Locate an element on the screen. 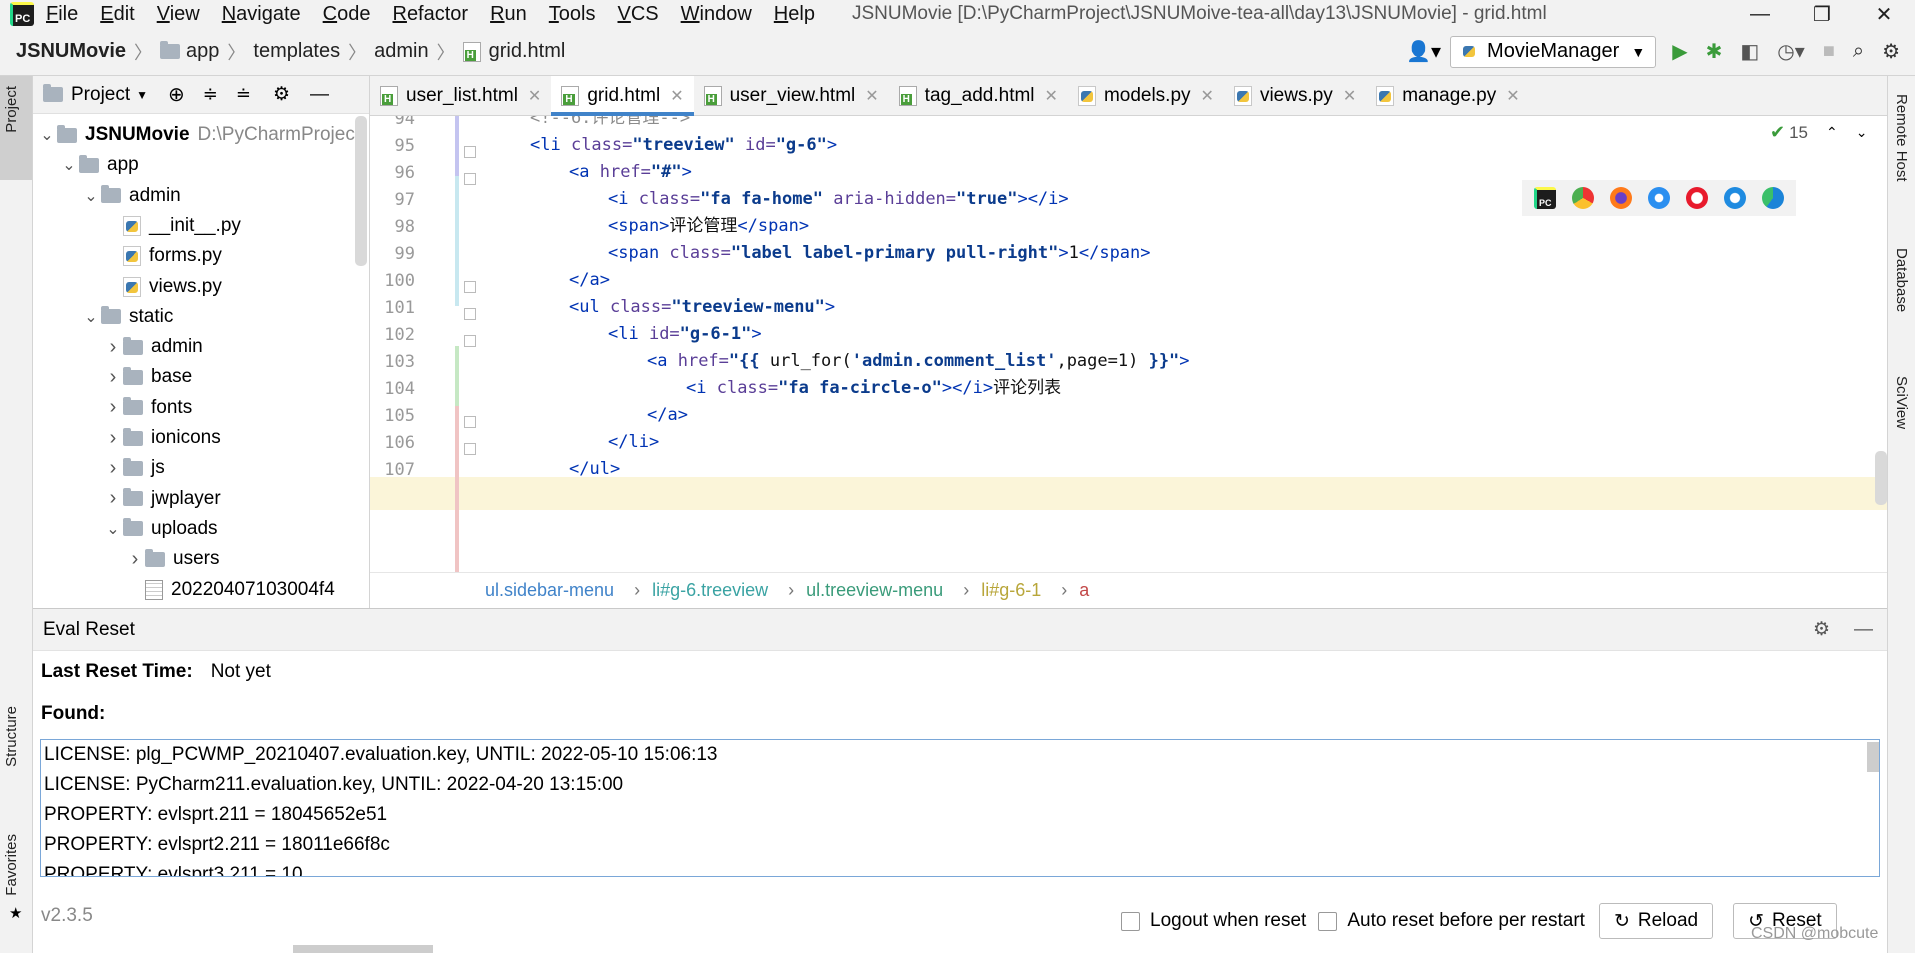 The image size is (1915, 953). tree-item-20220407103004f4: 20220407103004f4 is located at coordinates (230, 590).